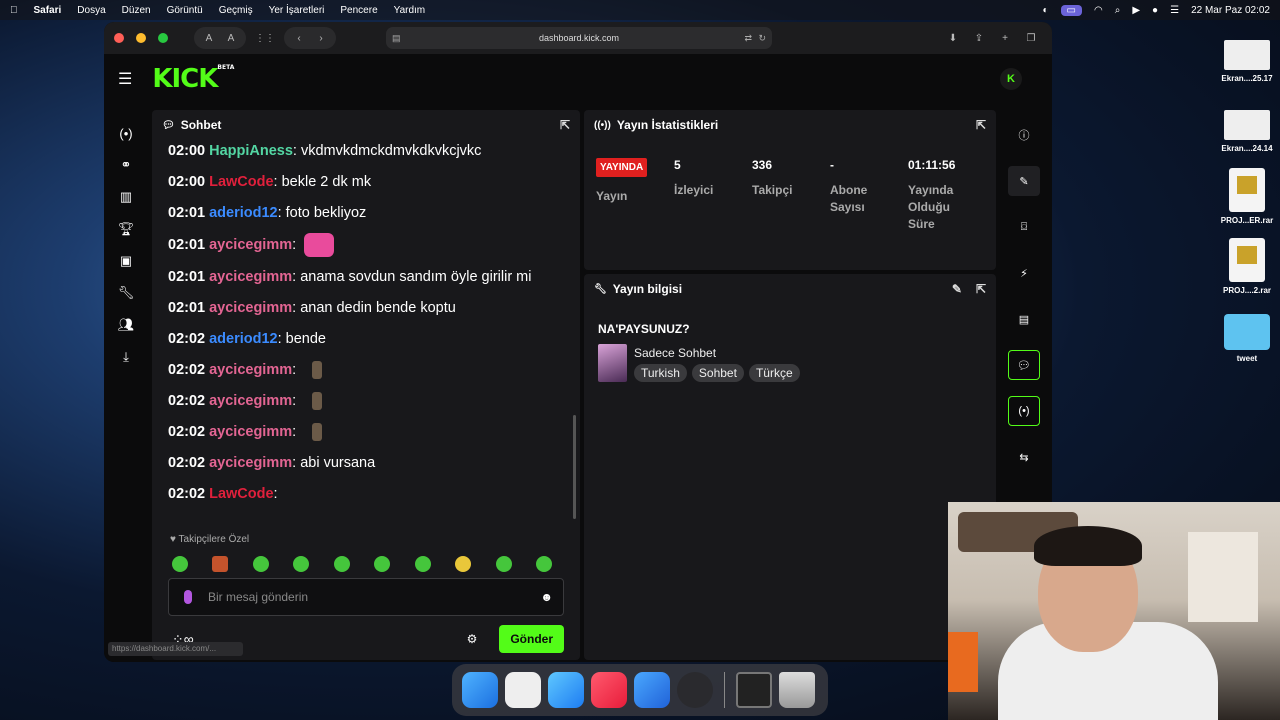  I want to click on status-icon: ◐, so click(1046, 10).